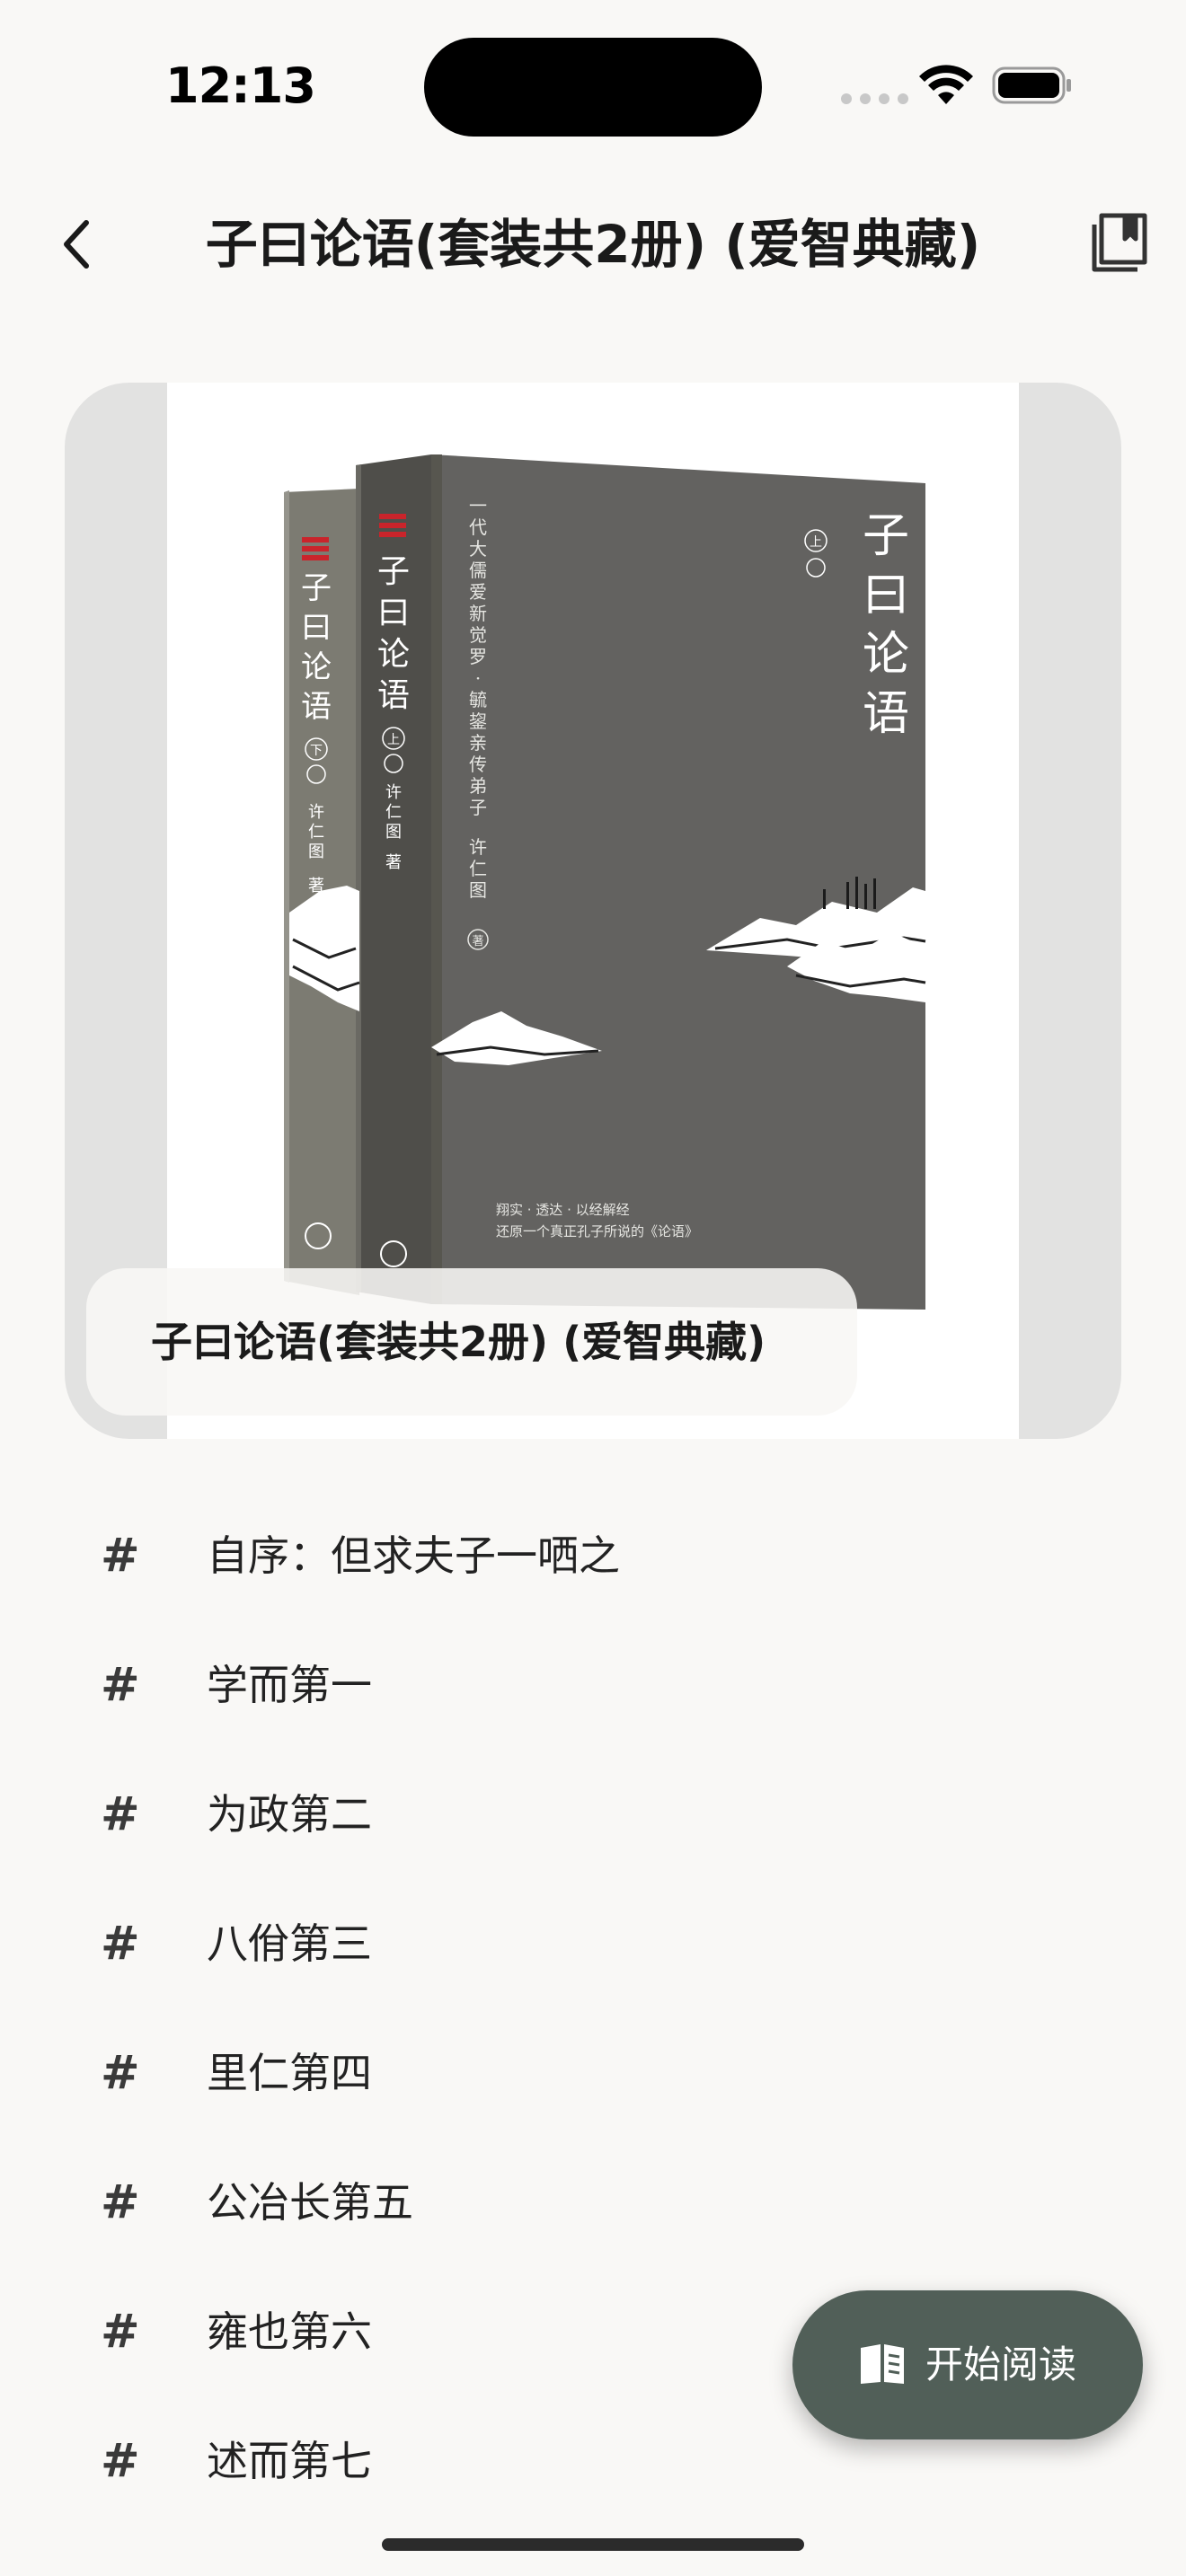 This screenshot has height=2576, width=1186. Describe the element at coordinates (593, 1944) in the screenshot. I see `chapter-item: # 八佾第三` at that location.